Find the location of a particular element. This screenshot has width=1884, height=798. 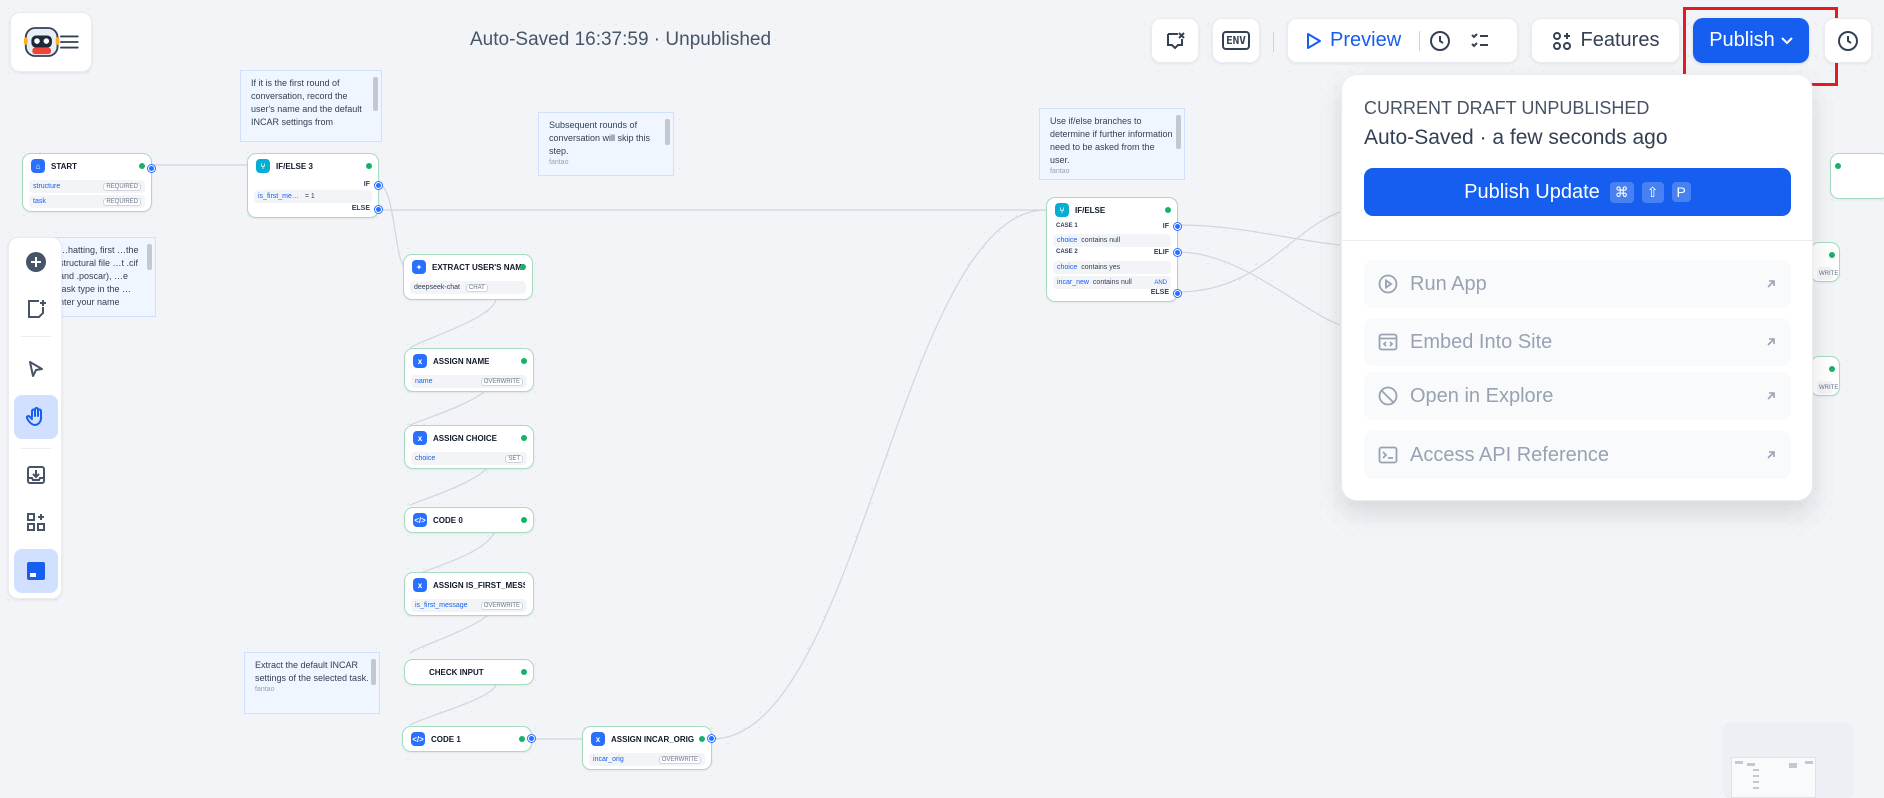

node-code0: </> CODE 0 is located at coordinates (469, 520).